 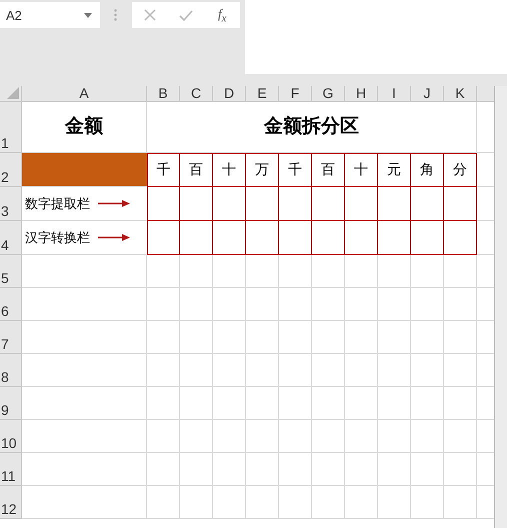 What do you see at coordinates (14, 15) in the screenshot?
I see `cell-reference: A2` at bounding box center [14, 15].